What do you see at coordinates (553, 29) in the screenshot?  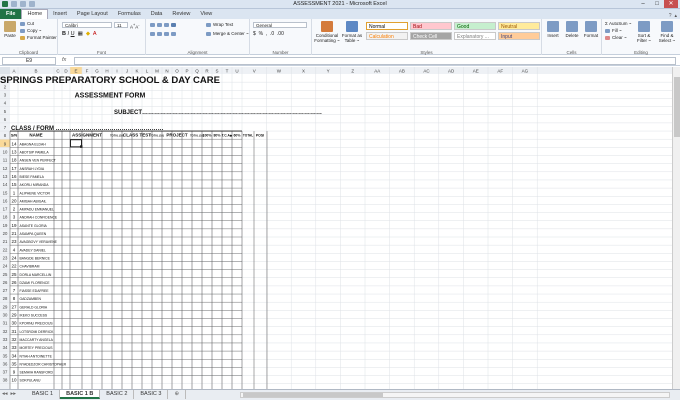 I see `insert-cells-button: Insert` at bounding box center [553, 29].